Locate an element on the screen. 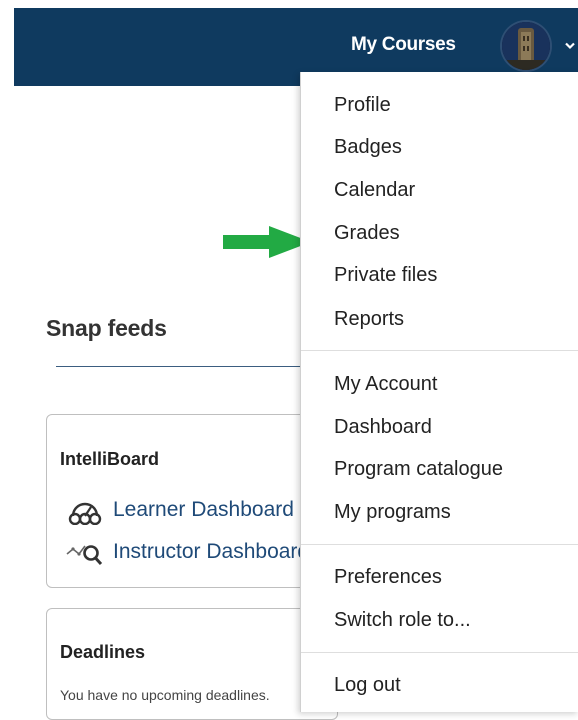 The height and width of the screenshot is (720, 578). intelliboard-title: IntelliBoard is located at coordinates (110, 459).